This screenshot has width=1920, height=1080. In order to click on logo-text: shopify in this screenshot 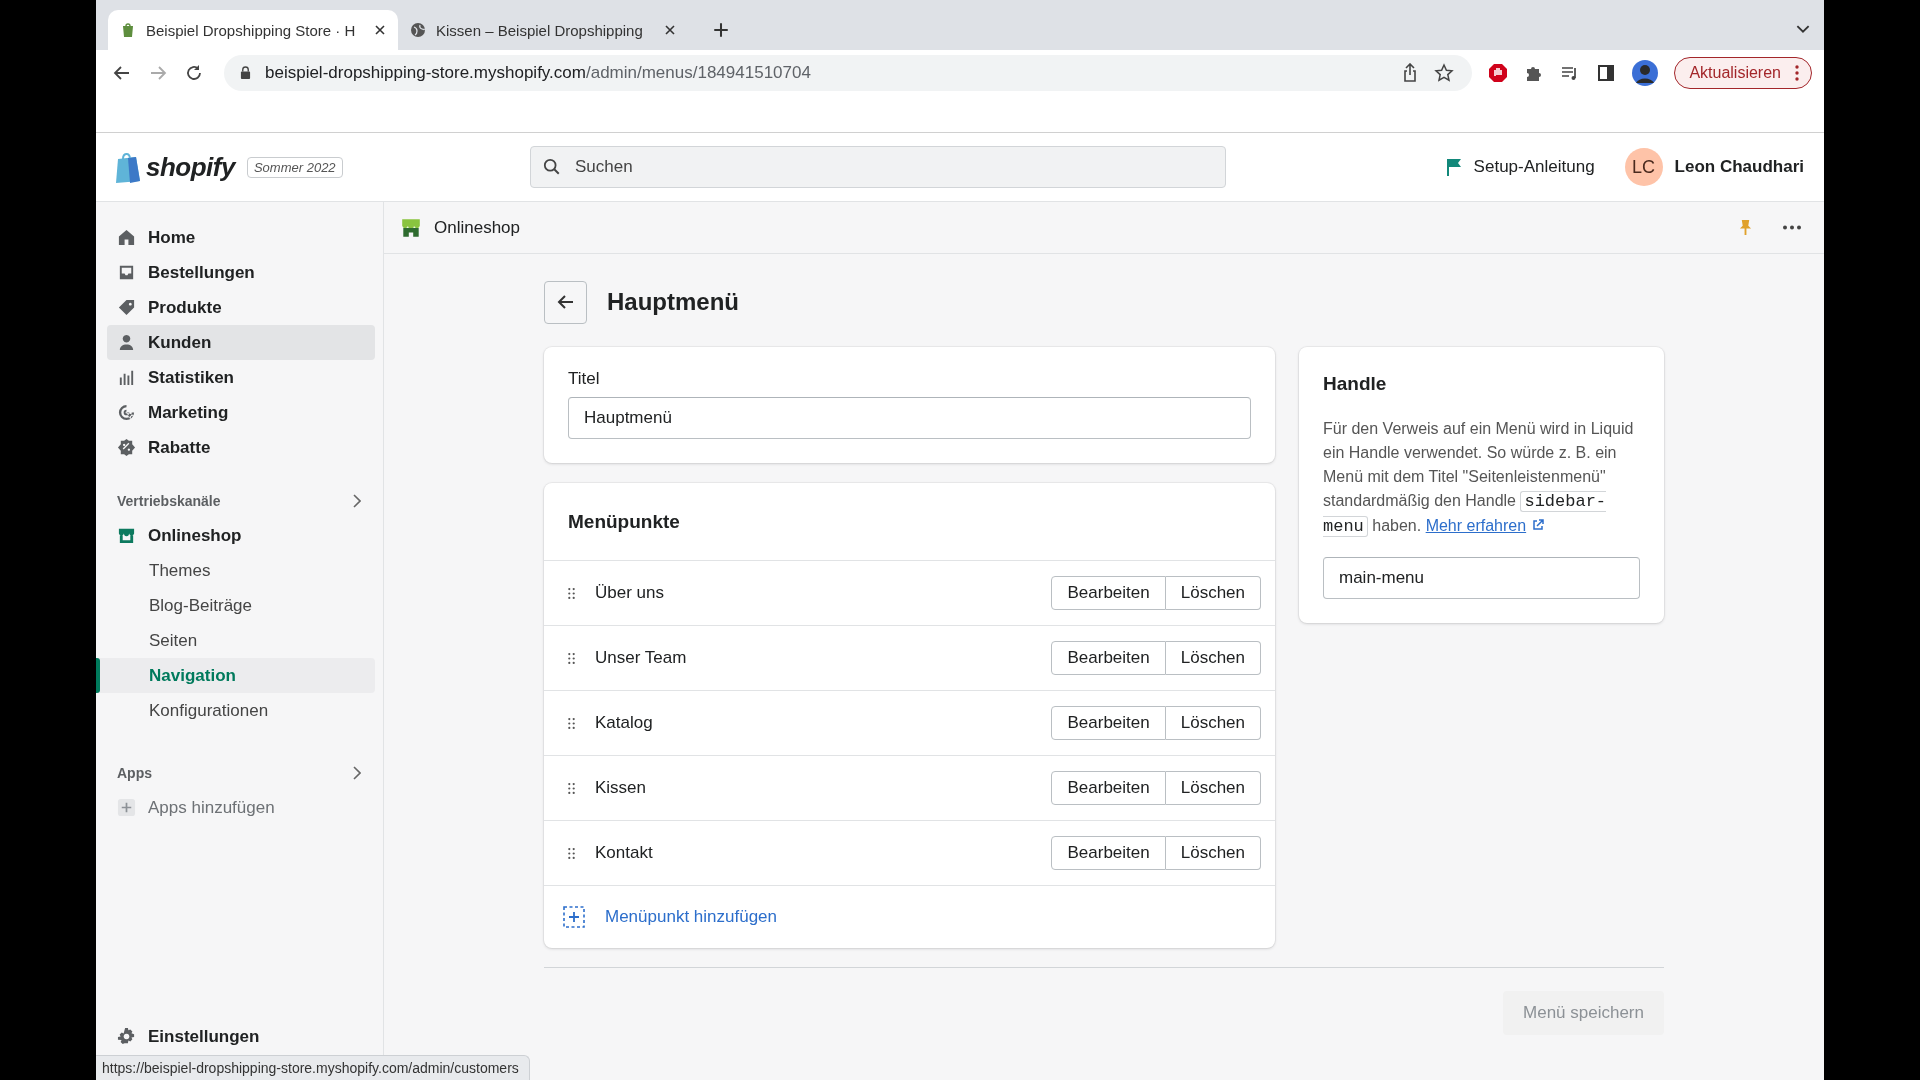, I will do `click(190, 167)`.